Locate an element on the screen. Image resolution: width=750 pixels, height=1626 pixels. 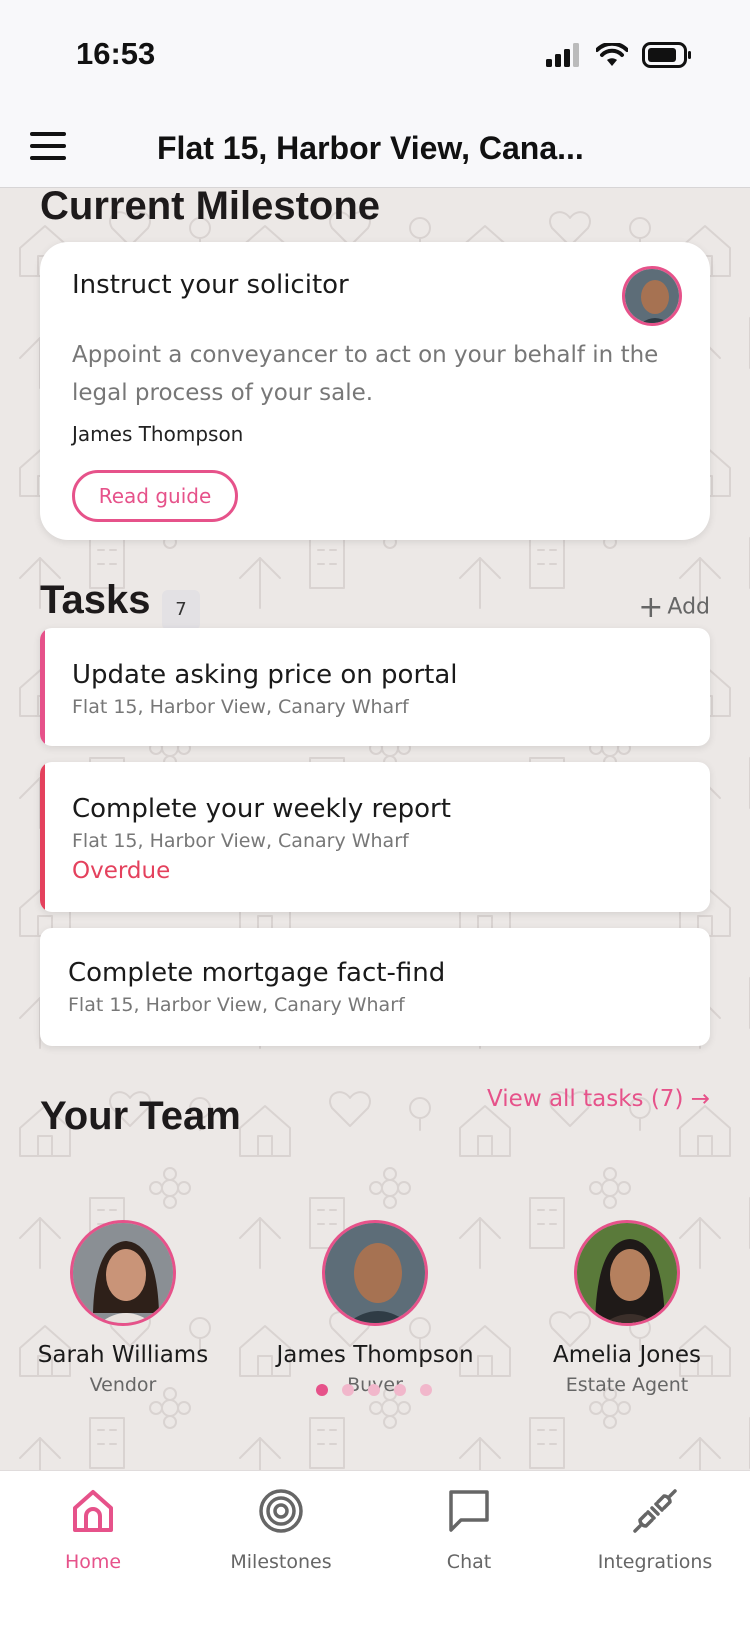
task-title: Complete mortgage fact-find is located at coordinates (257, 973).